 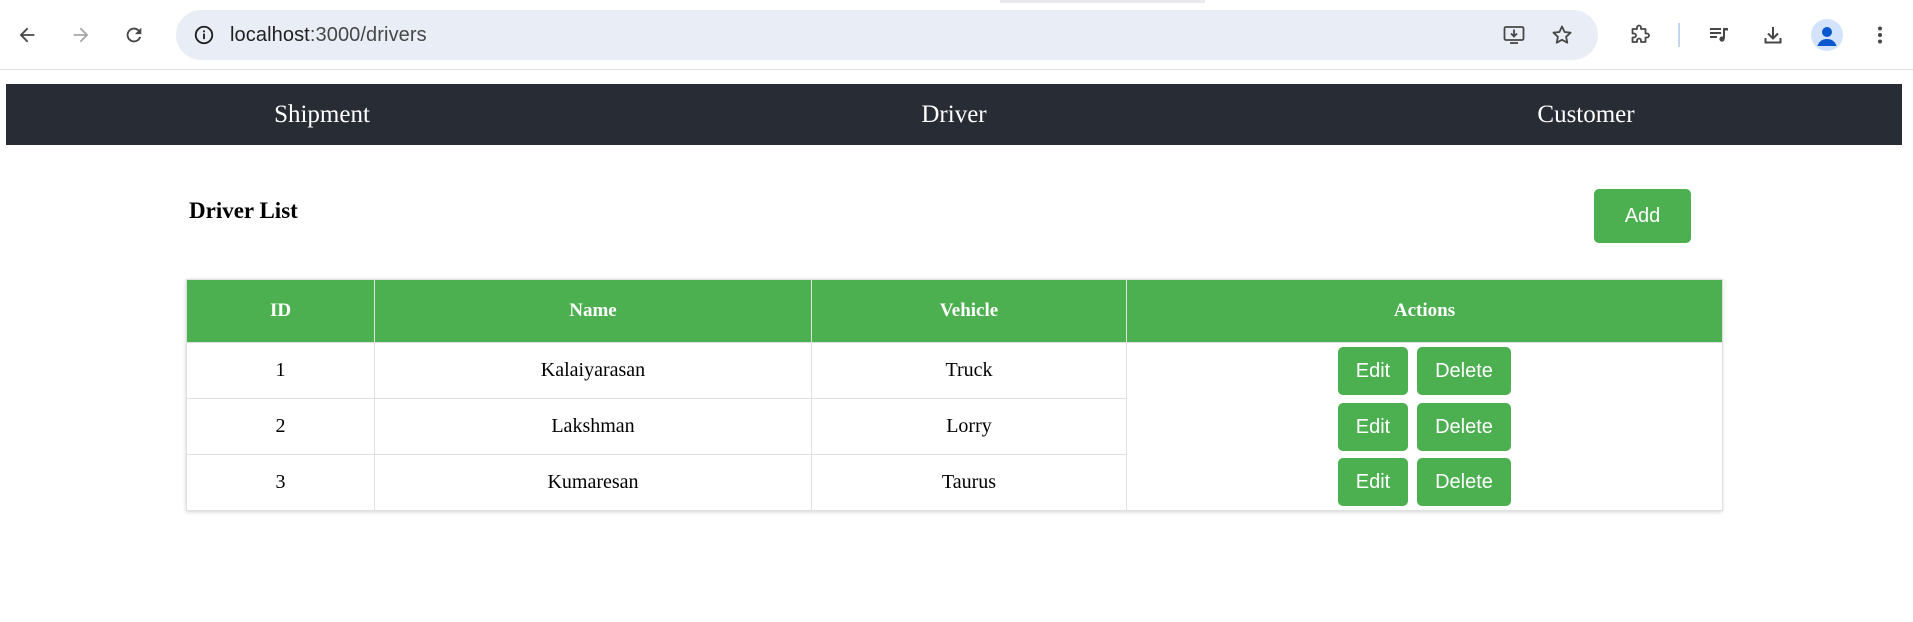 I want to click on table-row: 2 Lakshman Lorry Edit Delete, so click(x=954, y=426).